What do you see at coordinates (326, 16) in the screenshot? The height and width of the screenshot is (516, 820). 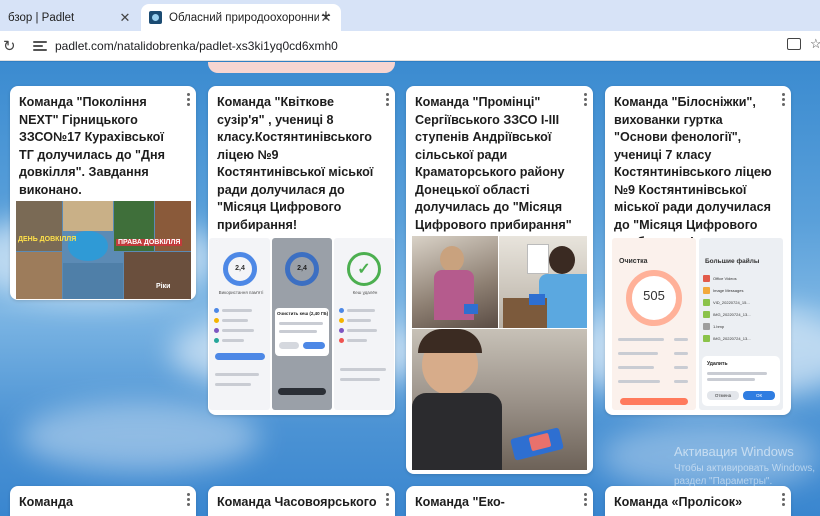 I see `new-tab-button: +` at bounding box center [326, 16].